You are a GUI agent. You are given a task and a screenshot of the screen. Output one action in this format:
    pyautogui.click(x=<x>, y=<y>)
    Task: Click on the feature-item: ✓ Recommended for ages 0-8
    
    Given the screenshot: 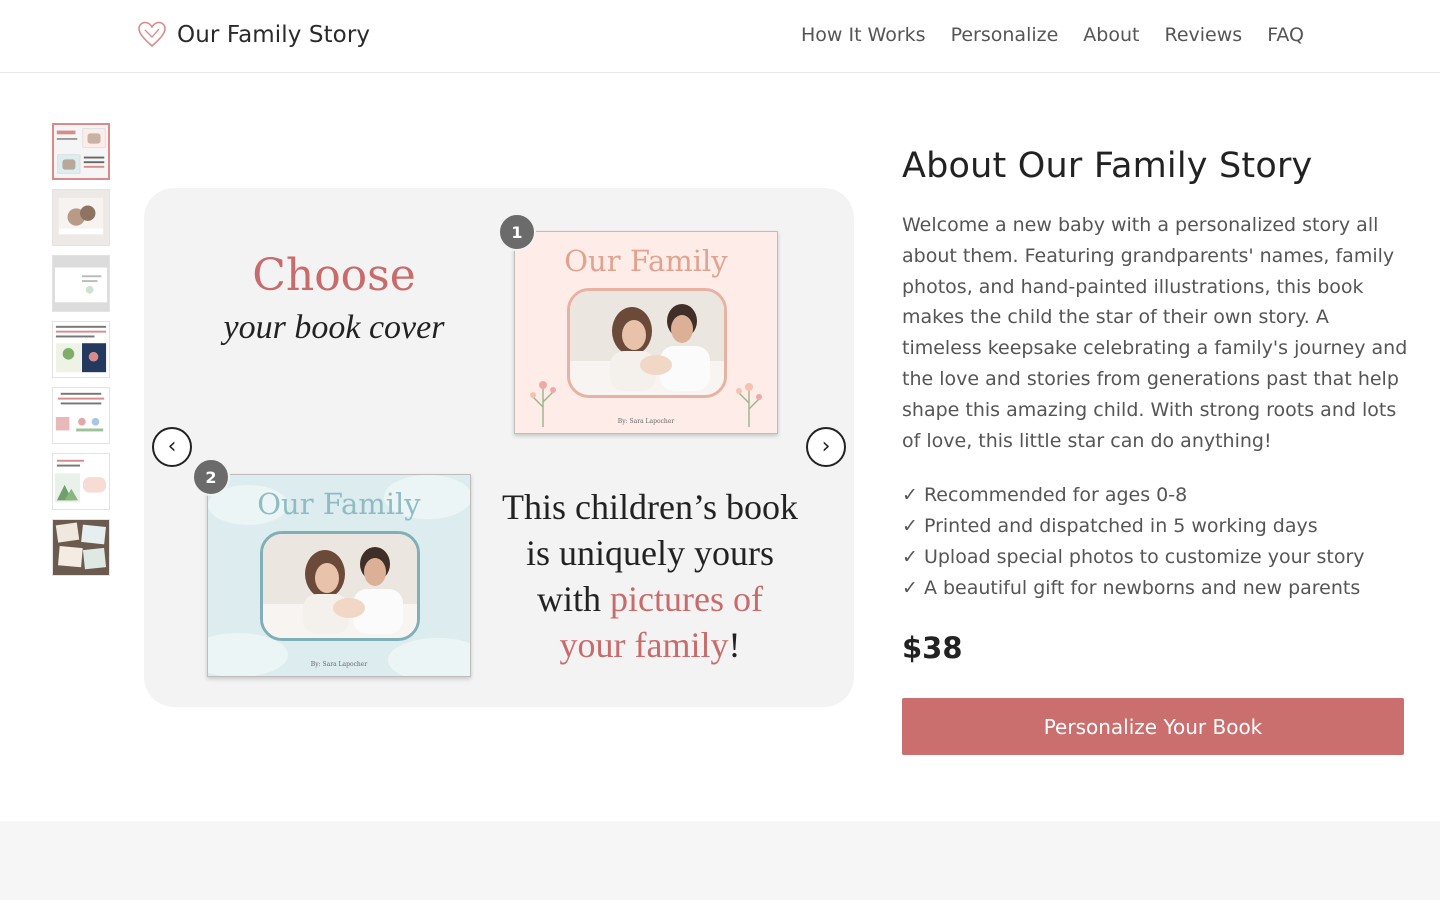 What is the action you would take?
    pyautogui.click(x=1045, y=495)
    